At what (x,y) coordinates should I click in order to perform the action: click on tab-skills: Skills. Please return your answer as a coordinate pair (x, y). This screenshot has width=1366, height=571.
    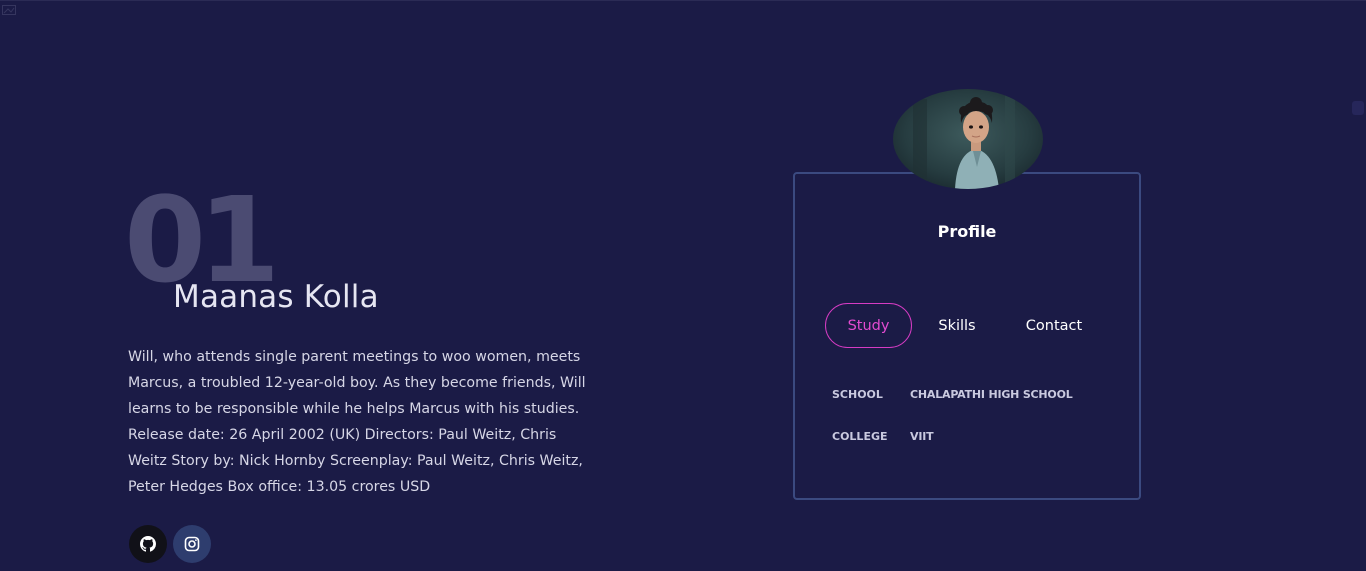
    Looking at the image, I should click on (957, 325).